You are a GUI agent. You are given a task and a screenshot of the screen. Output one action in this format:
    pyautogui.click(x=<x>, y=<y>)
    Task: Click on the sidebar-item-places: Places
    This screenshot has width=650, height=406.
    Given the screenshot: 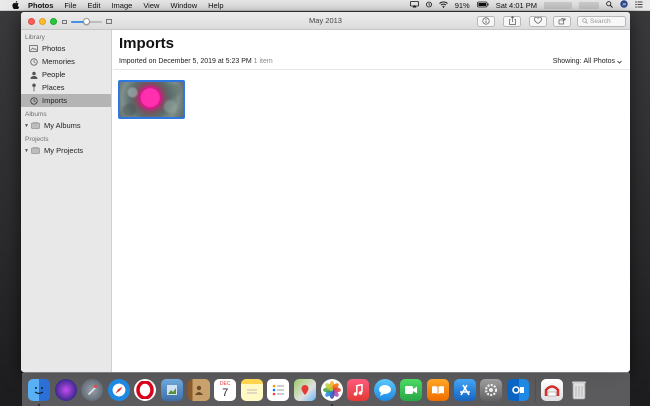 What is the action you would take?
    pyautogui.click(x=66, y=87)
    